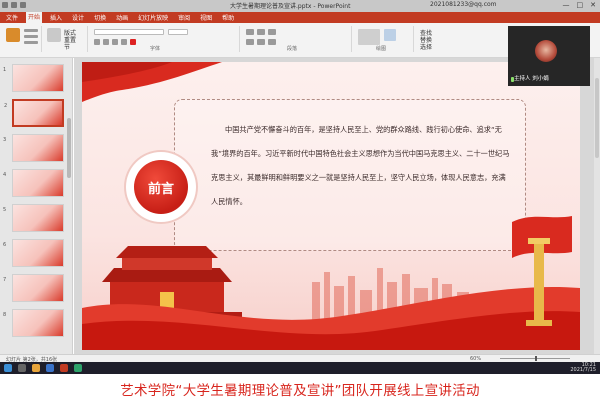 Image resolution: width=600 pixels, height=403 pixels. Describe the element at coordinates (31, 42) in the screenshot. I see `format-painter-icon` at that location.